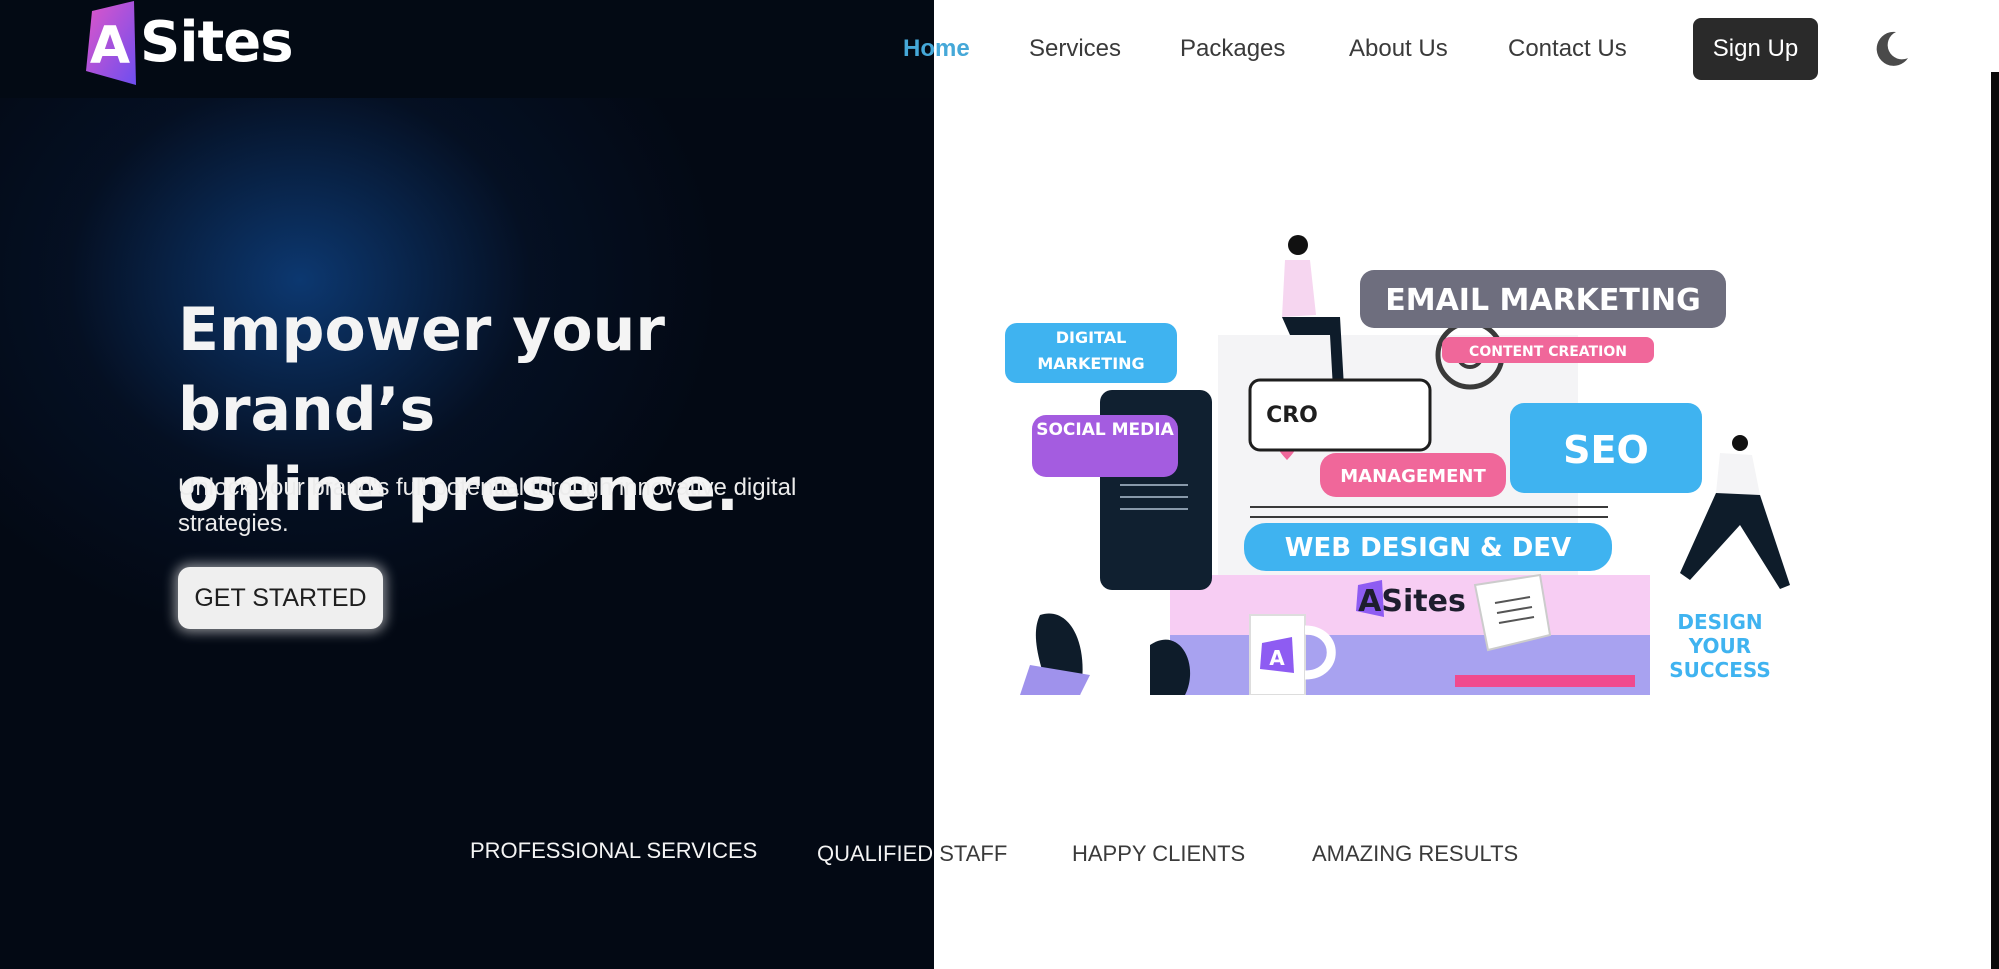 The width and height of the screenshot is (1999, 969). What do you see at coordinates (1091, 350) in the screenshot?
I see `tag-digital-marketing: DIGITAL MARKETING` at bounding box center [1091, 350].